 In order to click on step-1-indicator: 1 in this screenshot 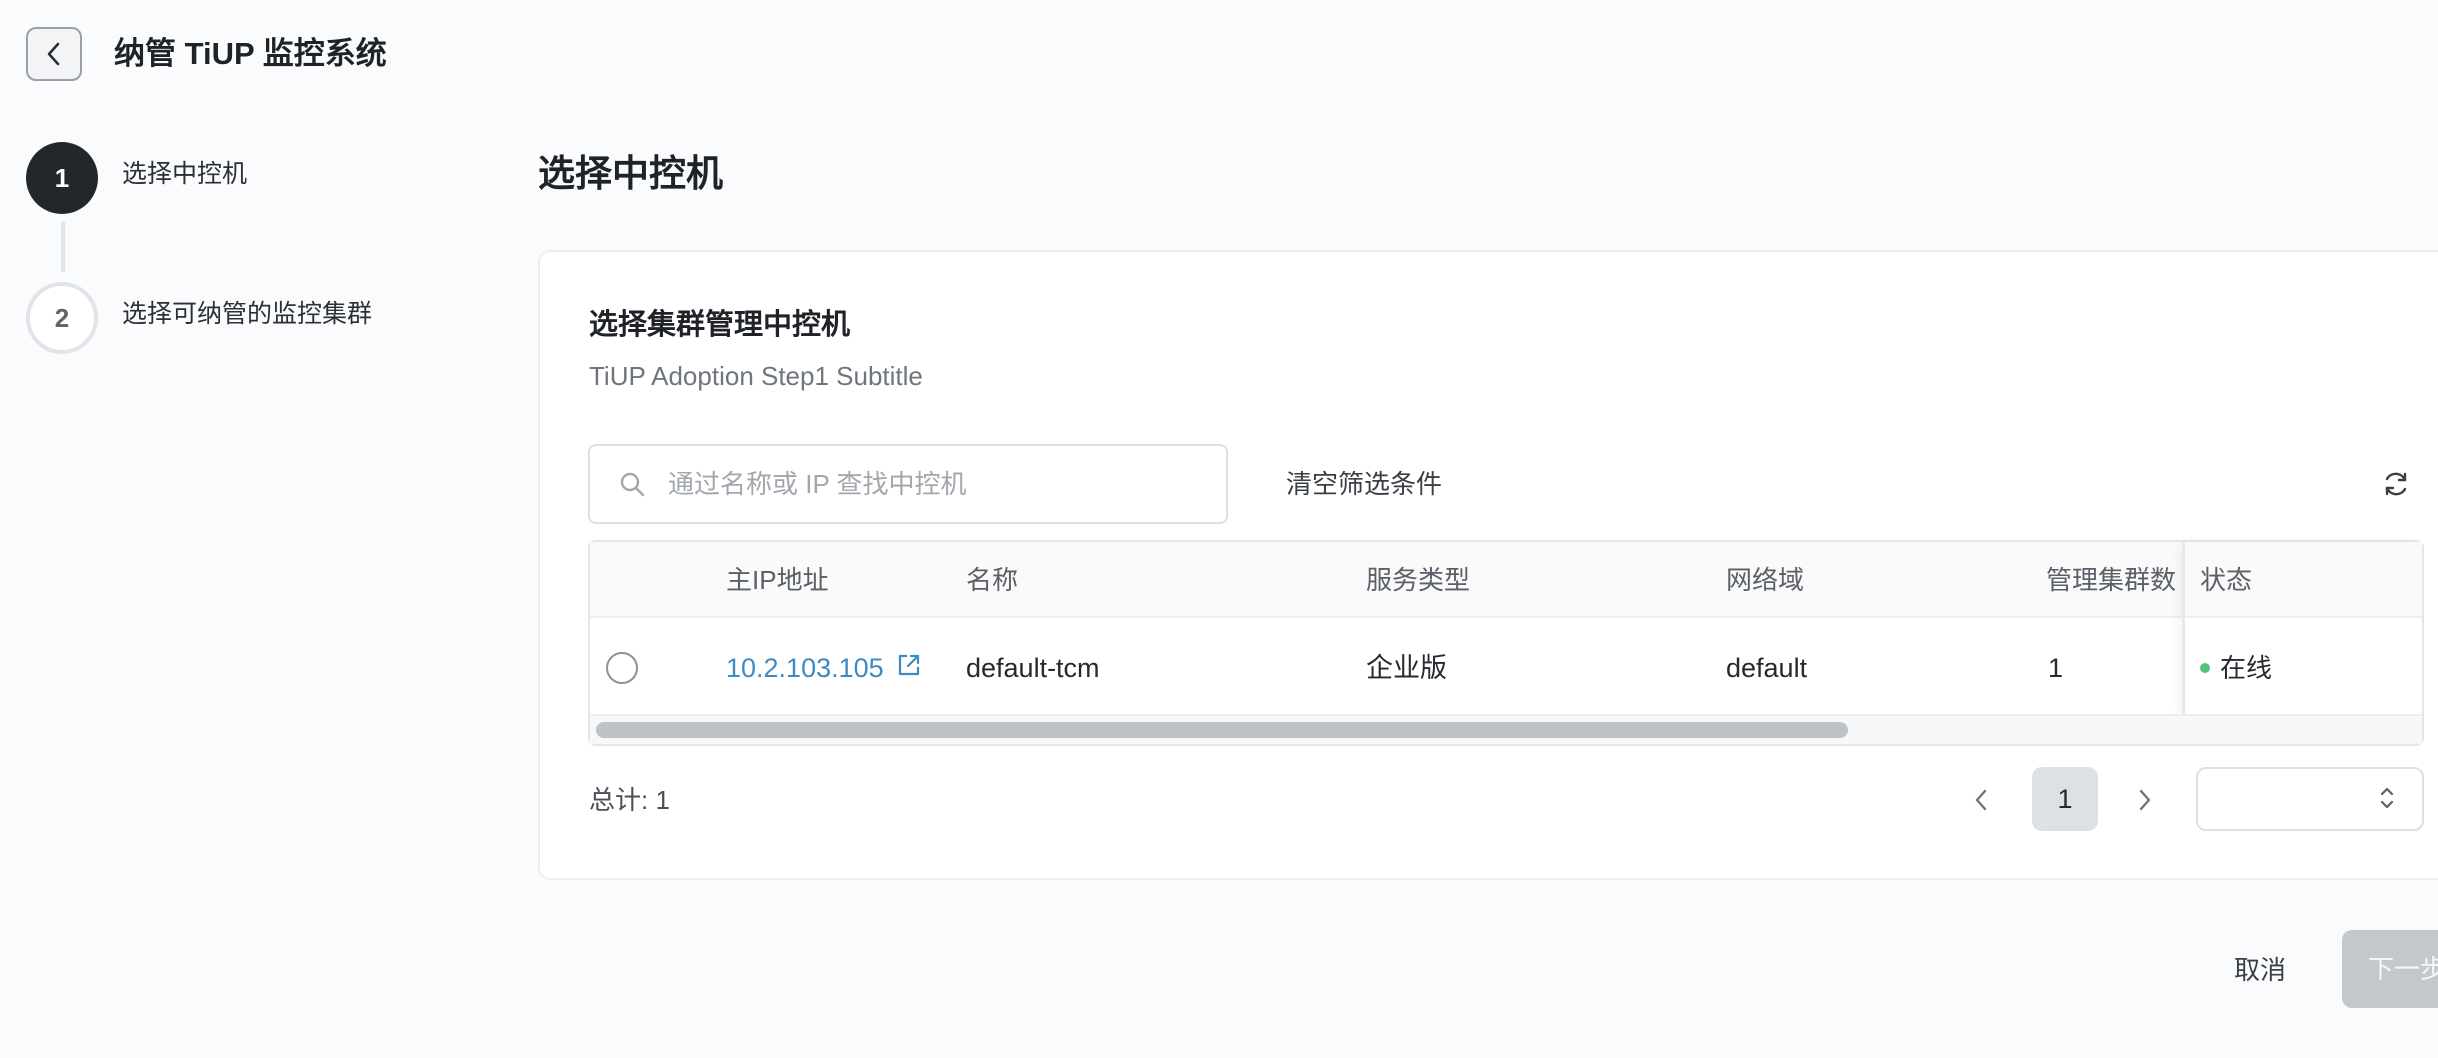, I will do `click(62, 178)`.